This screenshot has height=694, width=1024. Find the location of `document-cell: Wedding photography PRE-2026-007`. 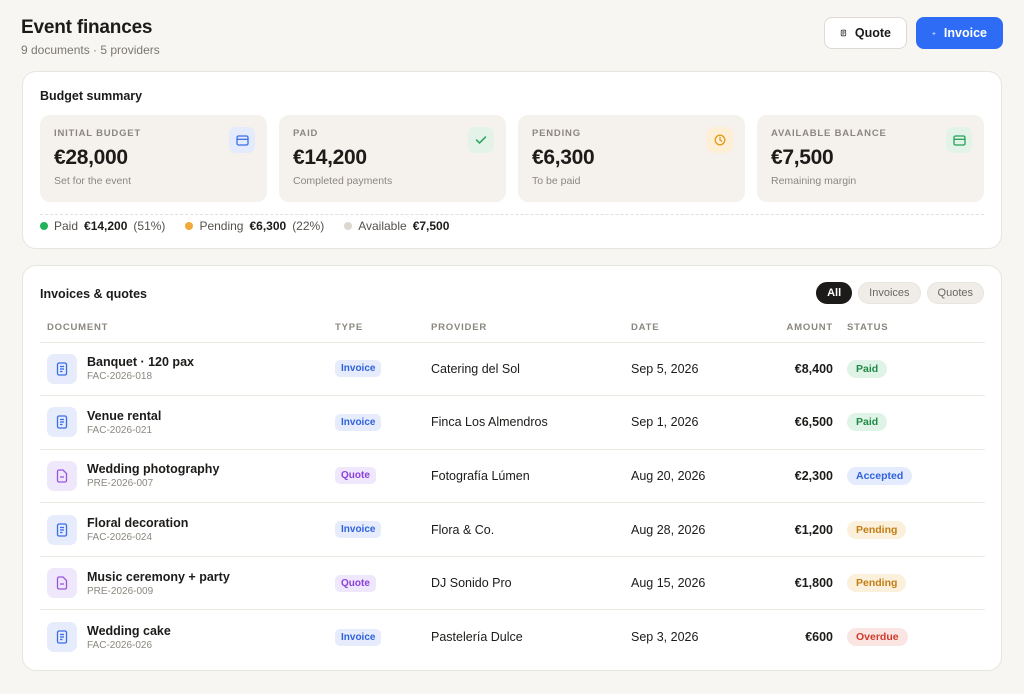

document-cell: Wedding photography PRE-2026-007 is located at coordinates (191, 475).